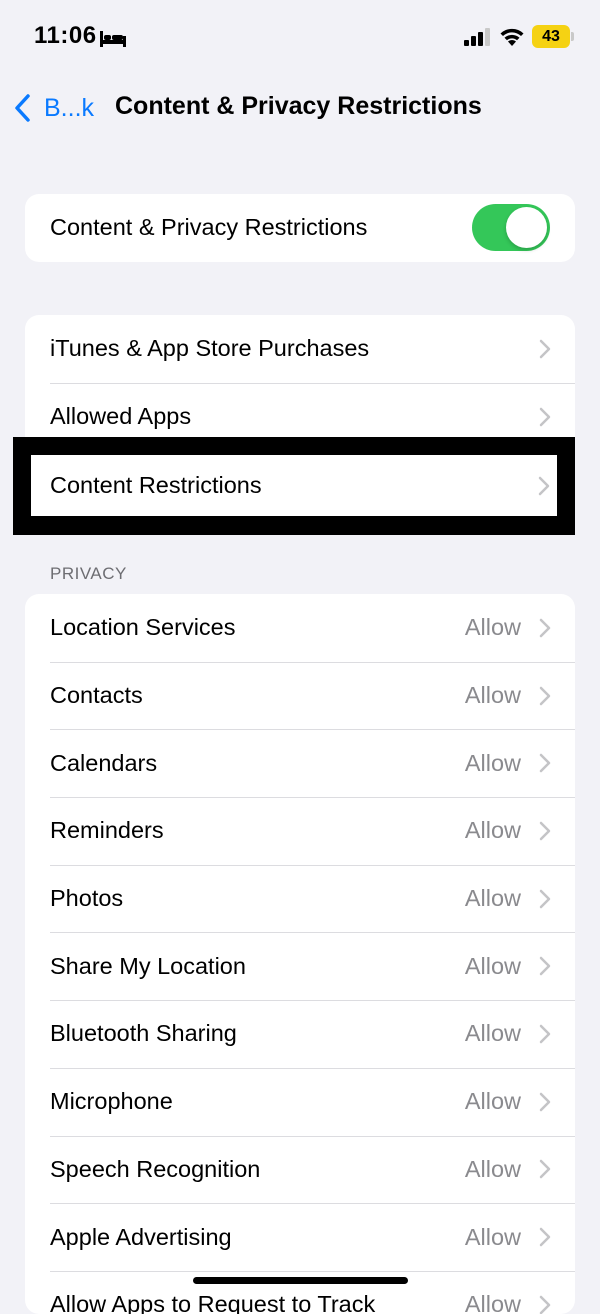 The image size is (600, 1314). I want to click on section-header-privacy: PRIVACY, so click(88, 573).